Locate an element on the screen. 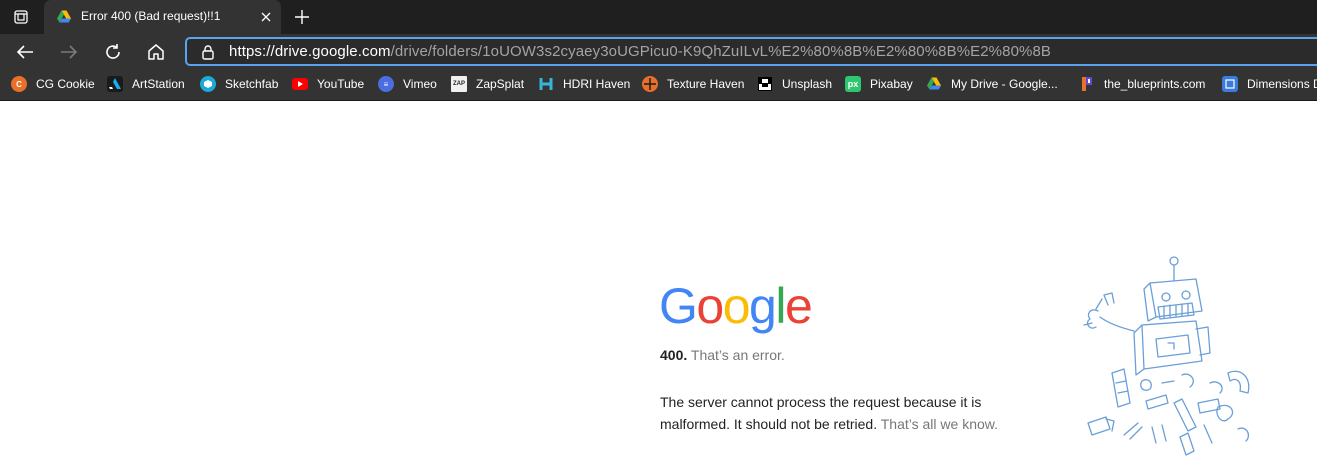 Image resolution: width=1317 pixels, height=461 pixels. bookmark-texture-haven: Texture Haven is located at coordinates (693, 84).